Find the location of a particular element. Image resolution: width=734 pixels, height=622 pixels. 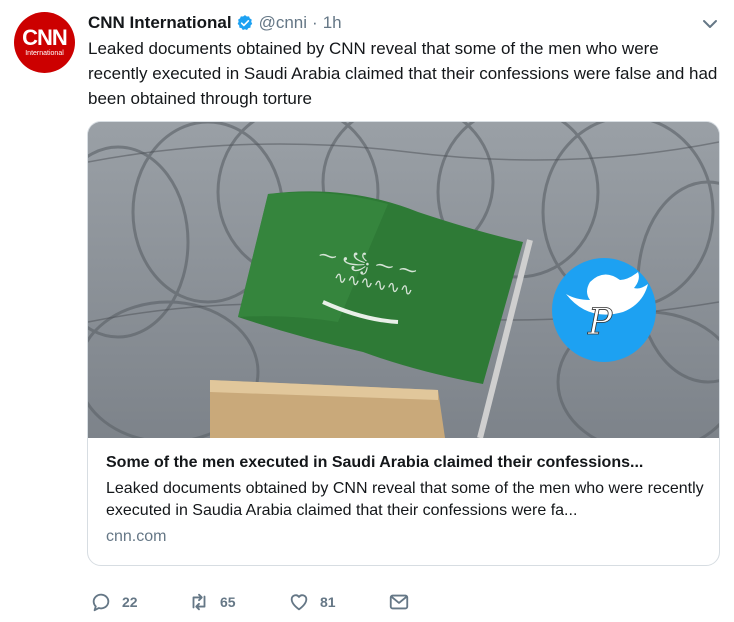

action-bar: 22 65 81 is located at coordinates (260, 602).